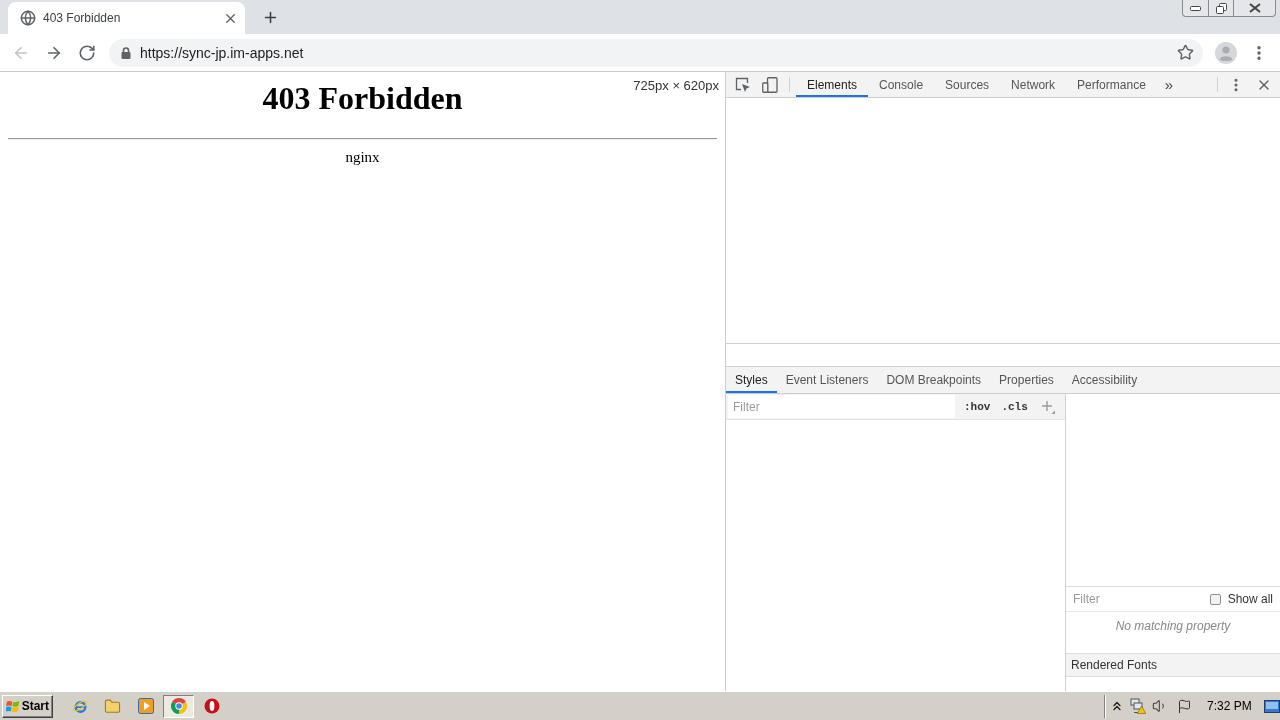 Image resolution: width=1280 pixels, height=720 pixels. What do you see at coordinates (743, 84) in the screenshot?
I see `pointer-square-icon` at bounding box center [743, 84].